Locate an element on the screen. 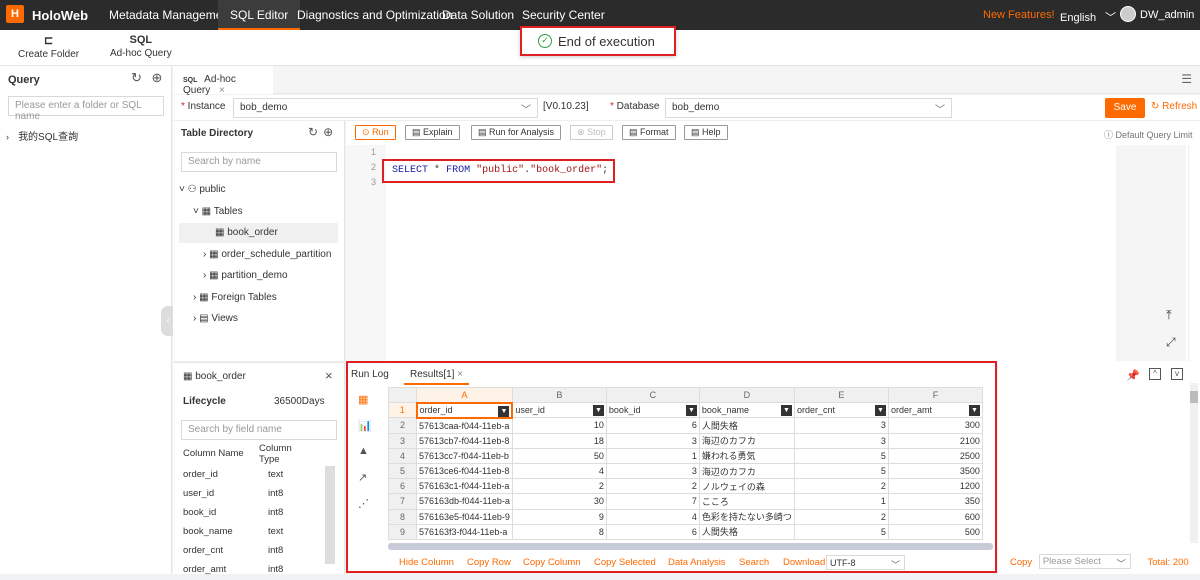 The width and height of the screenshot is (1200, 580). search-action: Search is located at coordinates (754, 562).